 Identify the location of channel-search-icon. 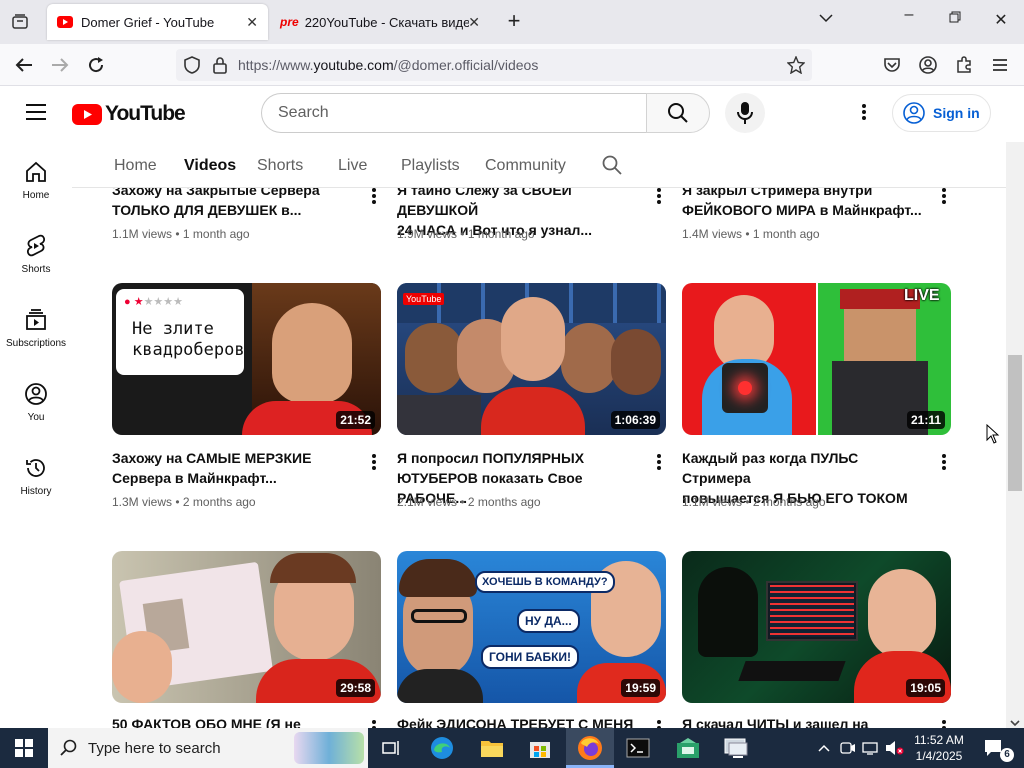
(612, 167).